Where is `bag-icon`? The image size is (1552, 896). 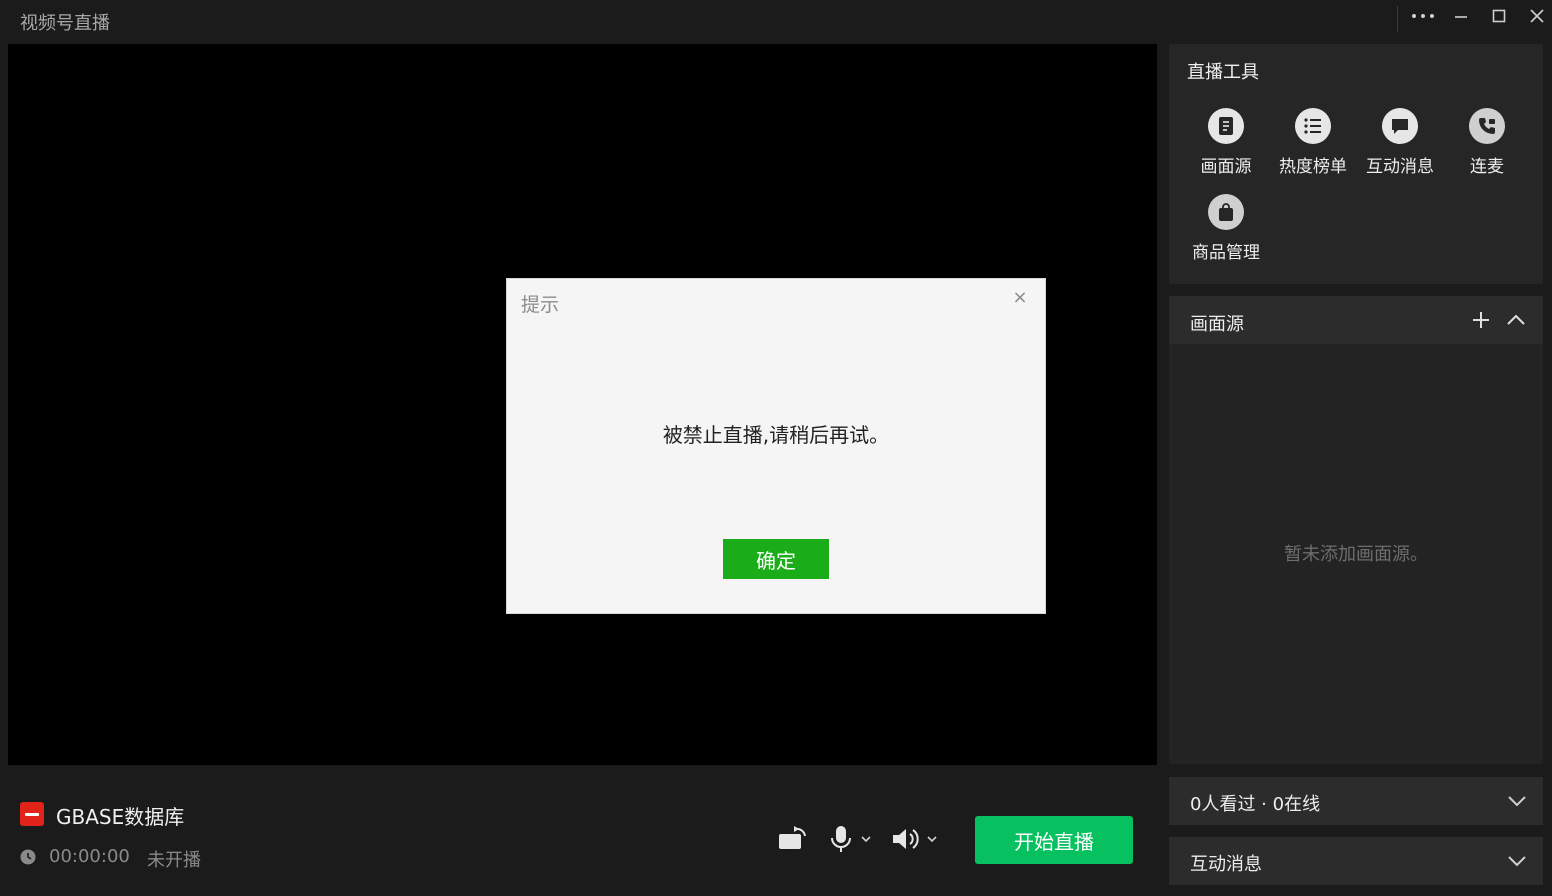 bag-icon is located at coordinates (1226, 212).